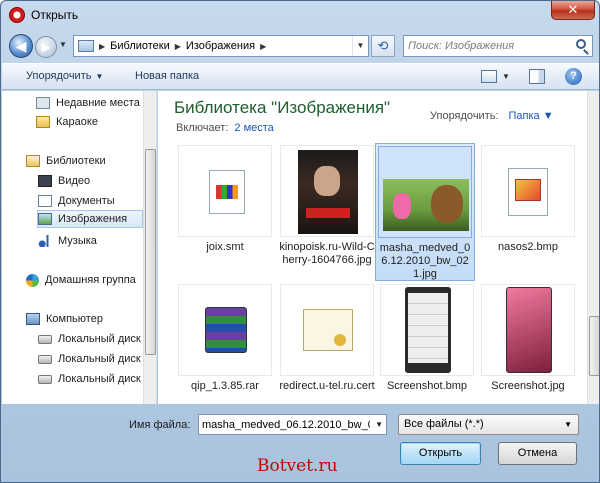  I want to click on recent-places-icon, so click(43, 103).